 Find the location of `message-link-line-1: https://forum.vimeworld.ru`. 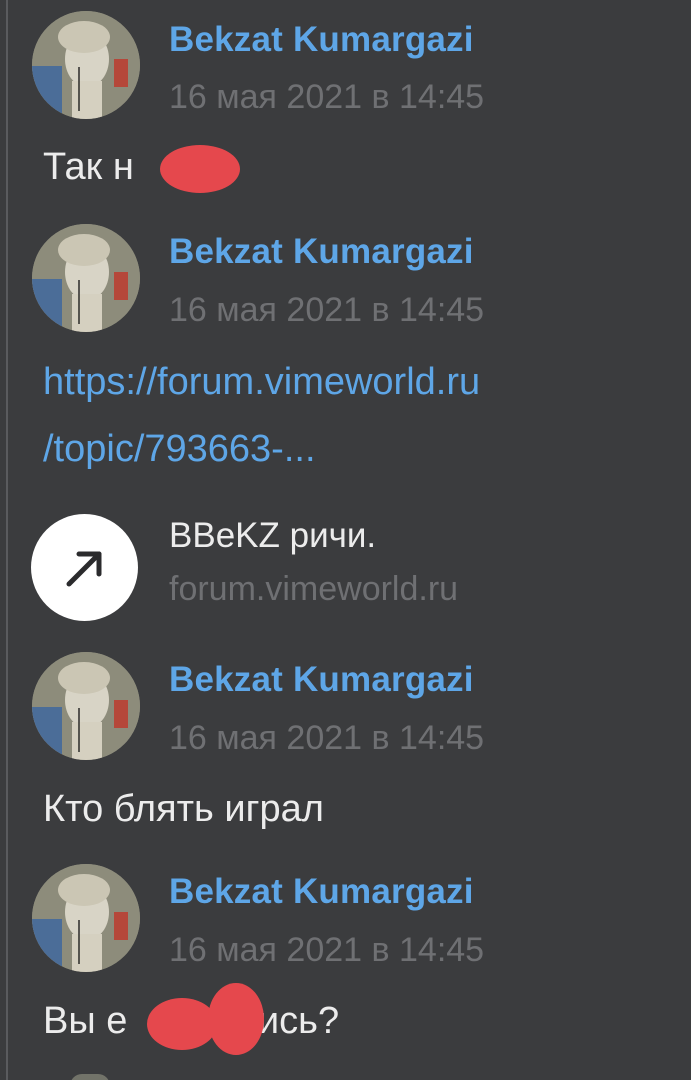

message-link-line-1: https://forum.vimeworld.ru is located at coordinates (261, 382).